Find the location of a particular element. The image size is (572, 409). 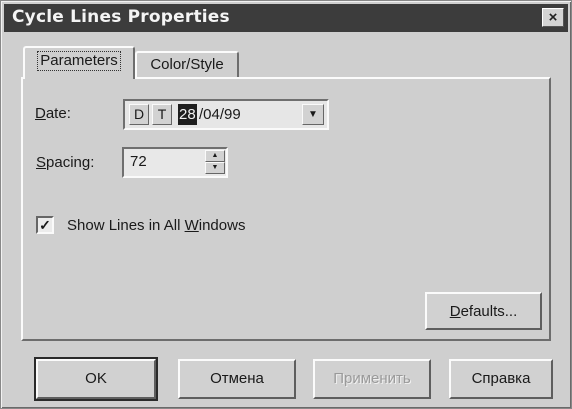

spin-down-icon: ▼ is located at coordinates (215, 167).